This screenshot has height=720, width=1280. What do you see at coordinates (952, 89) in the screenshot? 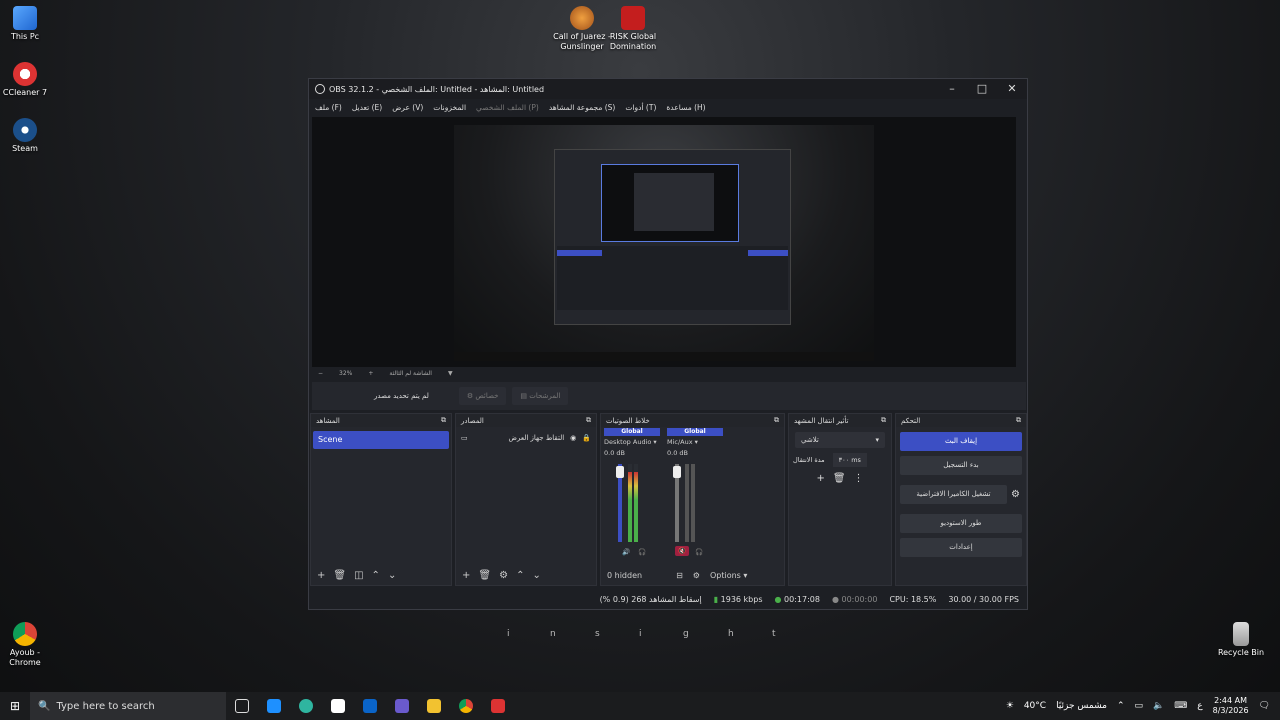
I see `minimize-button: –` at bounding box center [952, 89].